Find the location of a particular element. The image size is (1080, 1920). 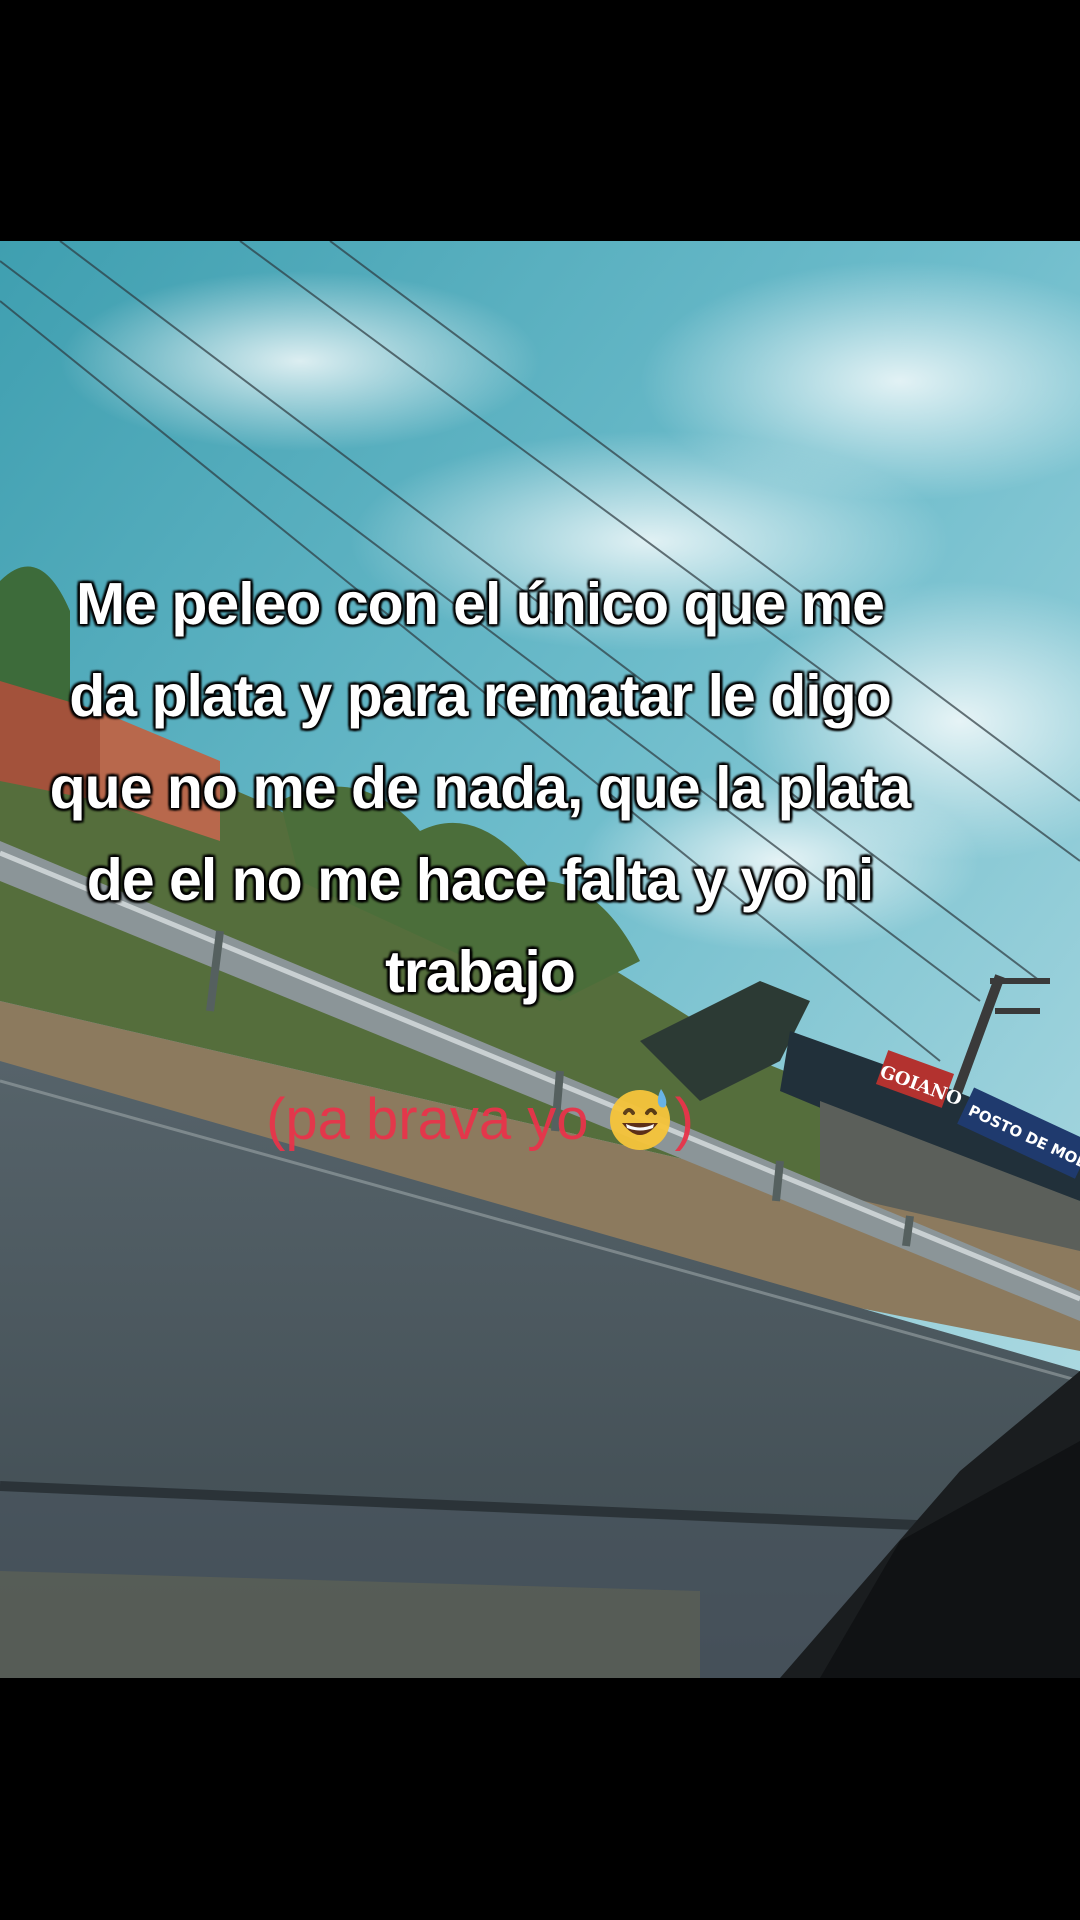

caption-line-2: da plata y para rematar le digo is located at coordinates (480, 696).